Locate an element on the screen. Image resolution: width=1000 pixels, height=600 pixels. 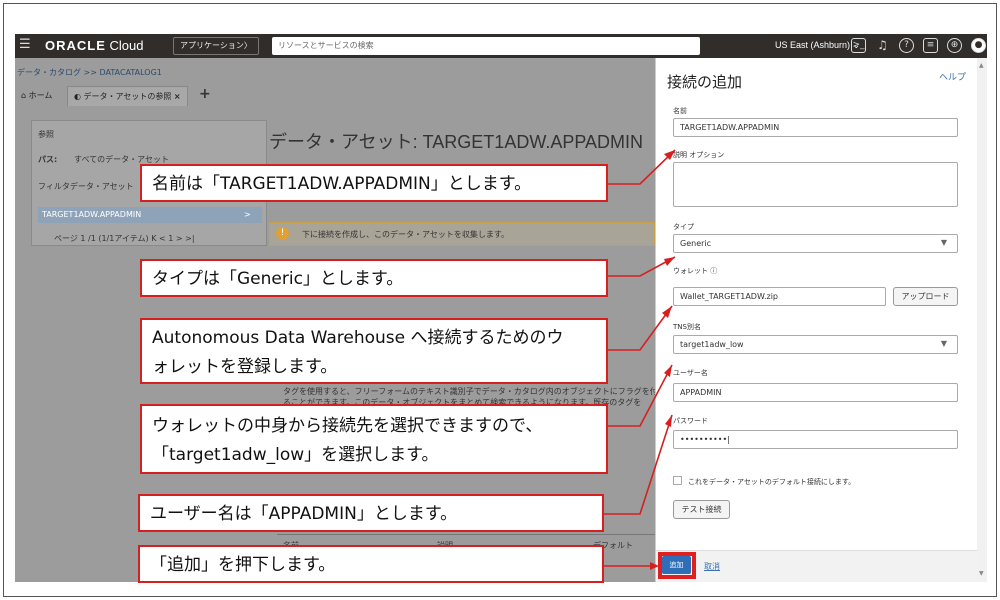
arrow-to-wallet is located at coordinates (640, 328).